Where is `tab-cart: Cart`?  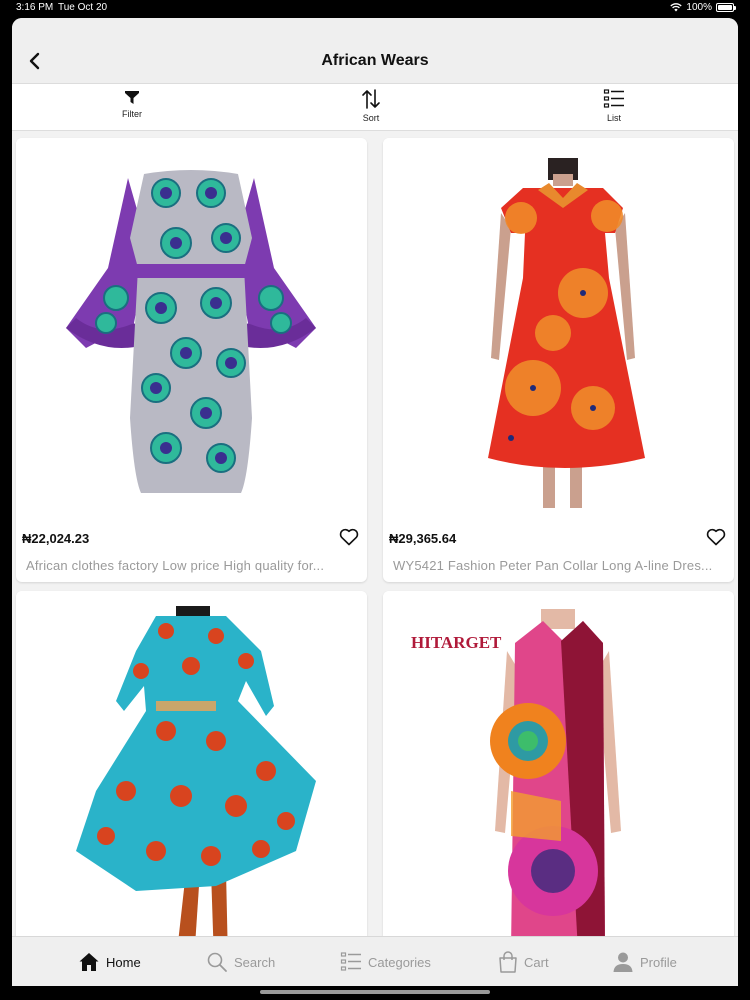
tab-cart: Cart is located at coordinates (523, 962).